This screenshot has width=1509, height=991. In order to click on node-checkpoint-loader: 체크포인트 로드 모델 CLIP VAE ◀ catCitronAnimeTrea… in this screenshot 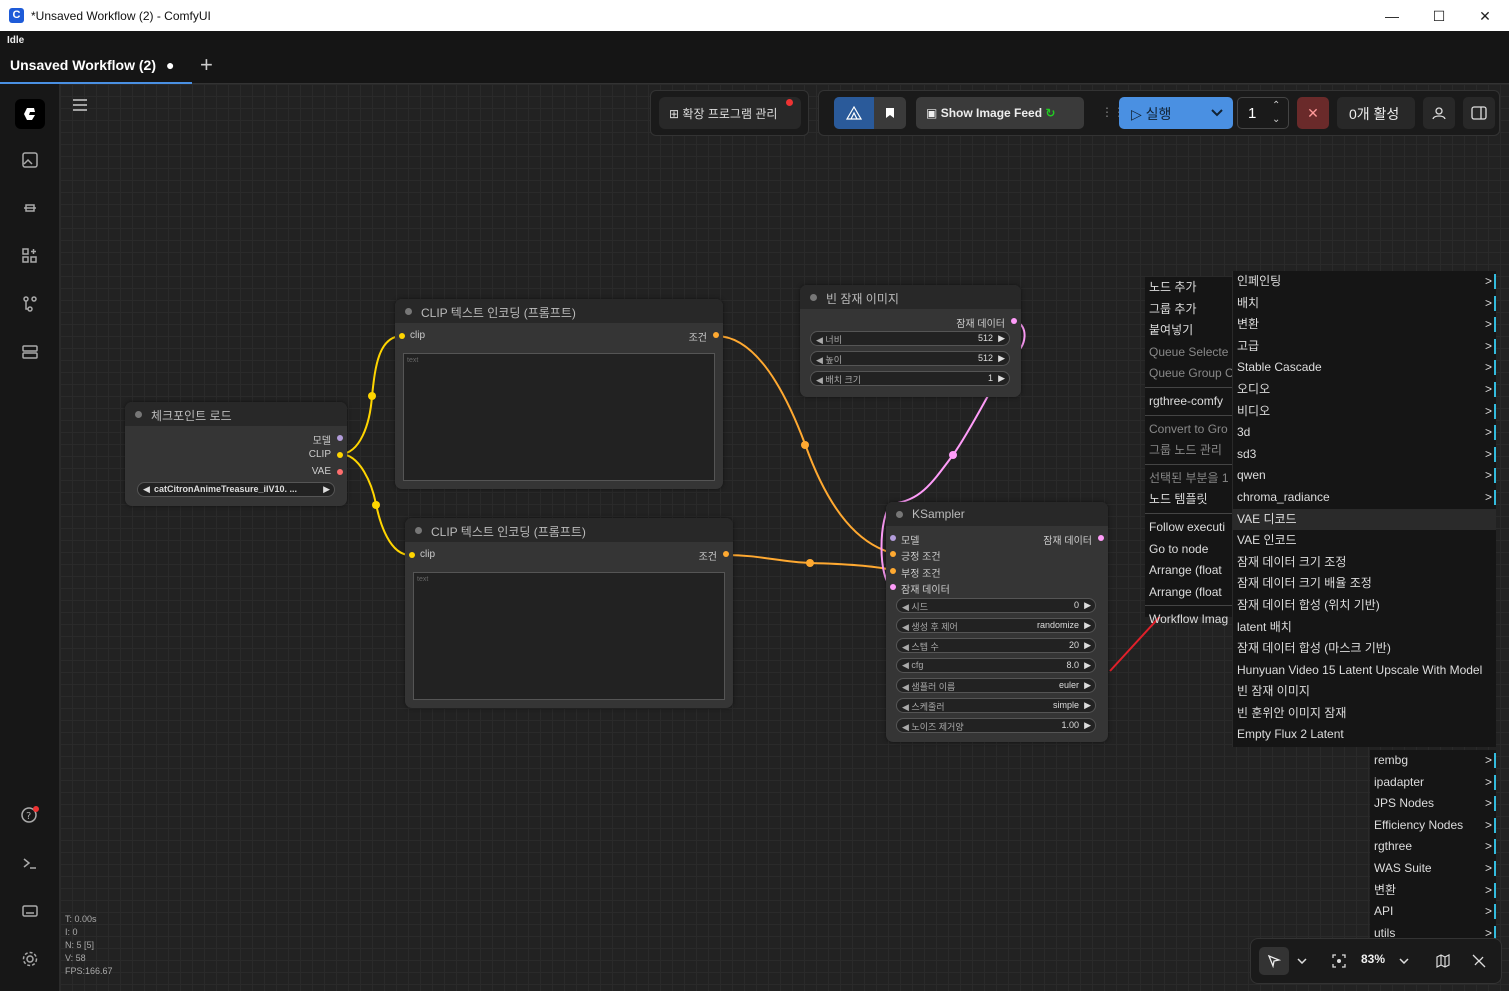, I will do `click(236, 454)`.